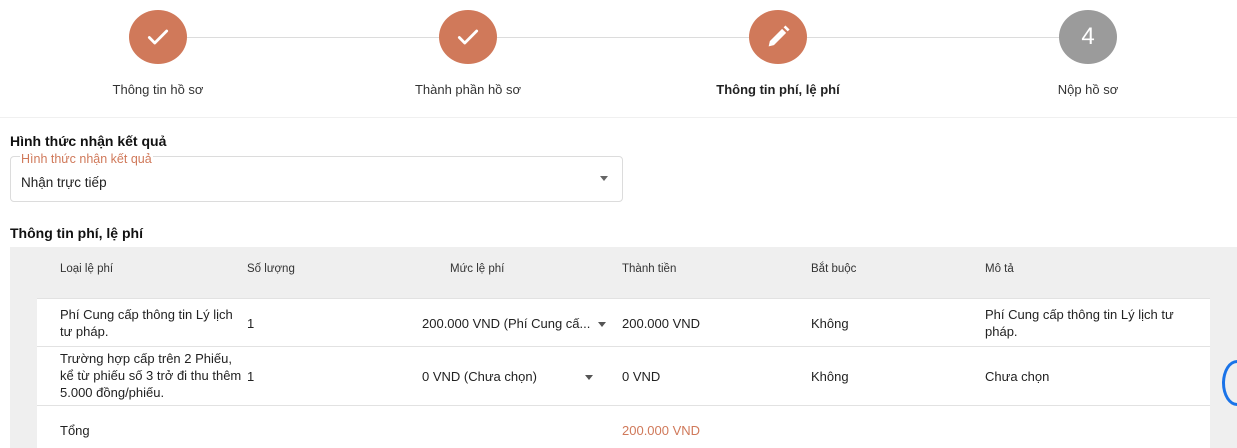 The width and height of the screenshot is (1237, 448). Describe the element at coordinates (468, 89) in the screenshot. I see `step-2-label: Thành phần hồ sơ` at that location.